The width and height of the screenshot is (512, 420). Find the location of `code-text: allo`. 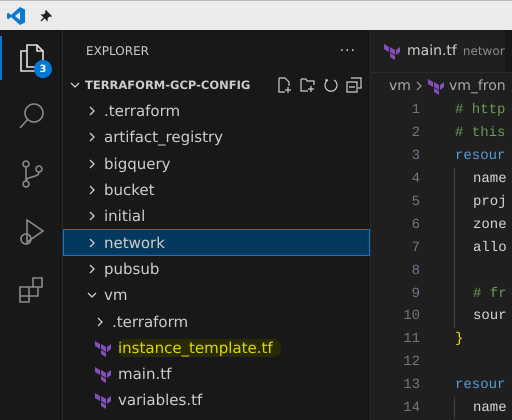

code-text: allo is located at coordinates (490, 248).